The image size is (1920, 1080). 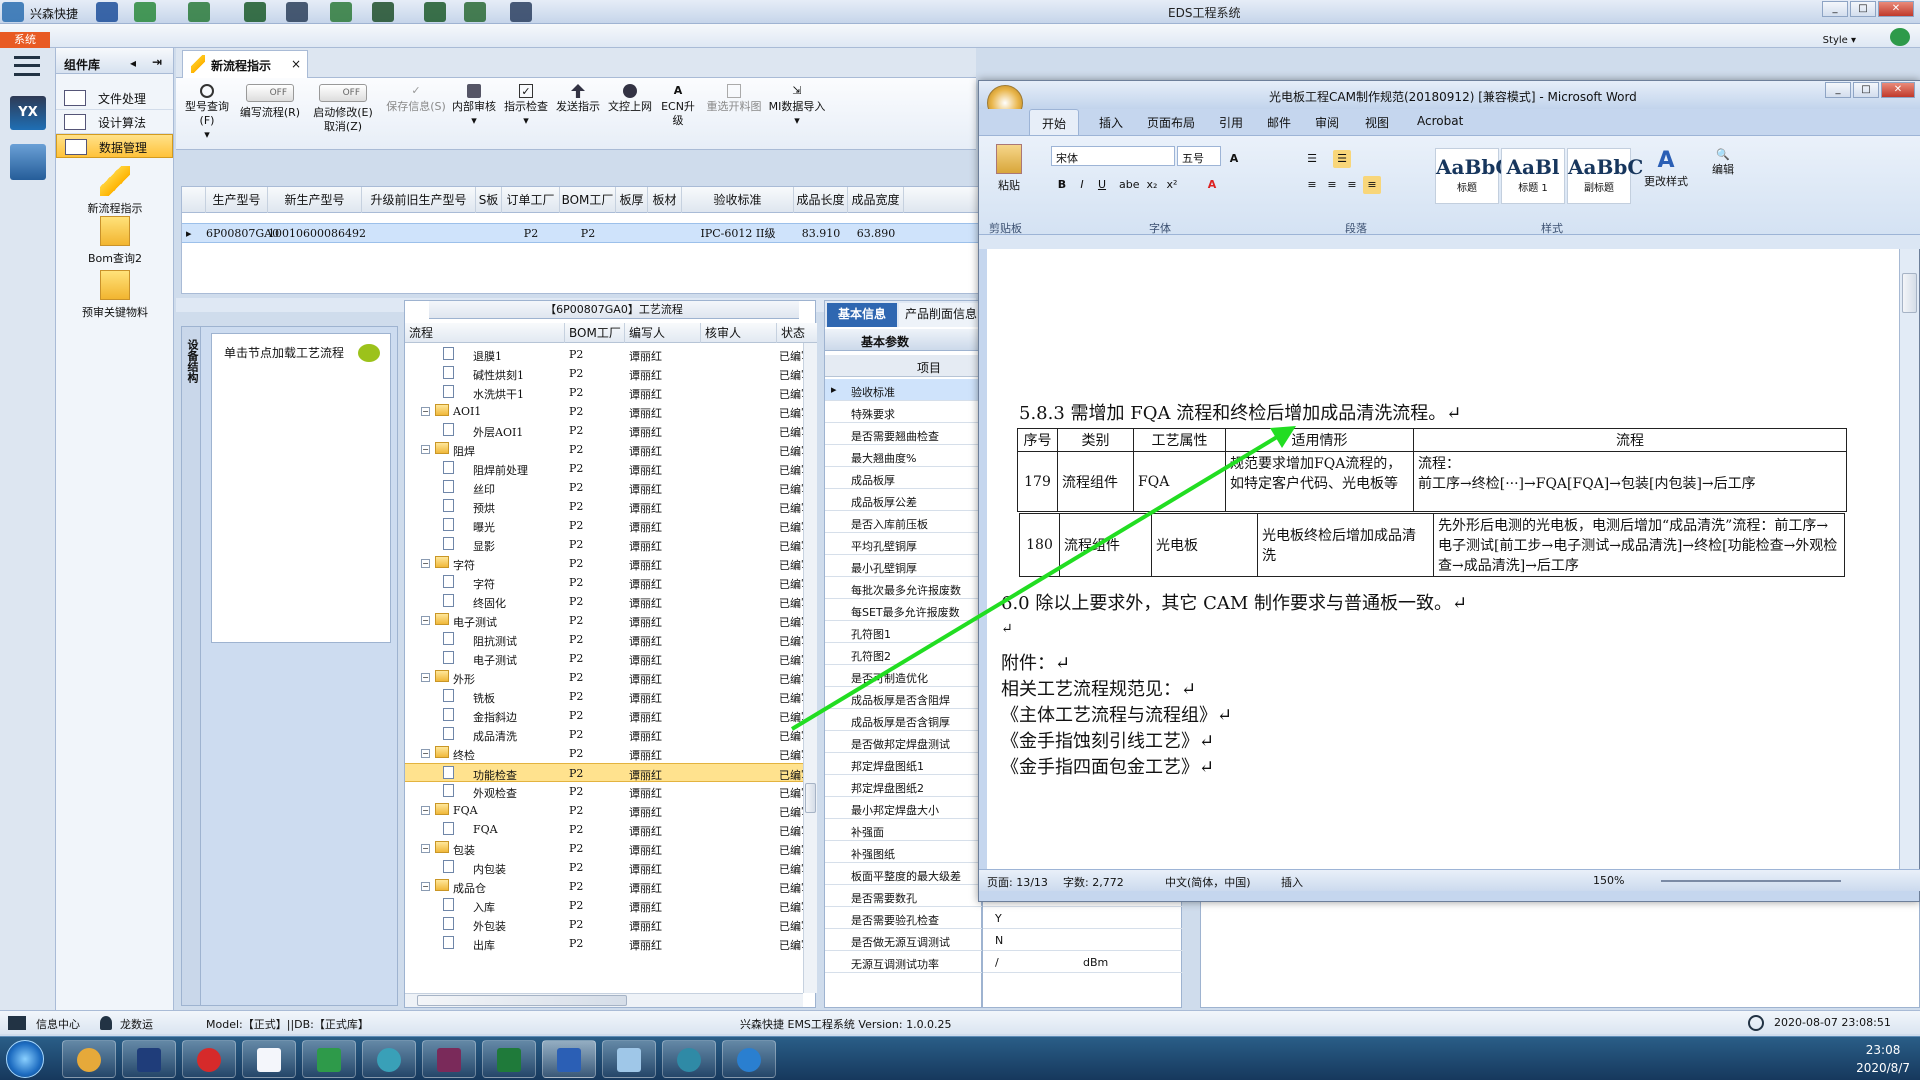 What do you see at coordinates (904, 742) in the screenshot?
I see `property-row: 是否做邦定焊盘测试` at bounding box center [904, 742].